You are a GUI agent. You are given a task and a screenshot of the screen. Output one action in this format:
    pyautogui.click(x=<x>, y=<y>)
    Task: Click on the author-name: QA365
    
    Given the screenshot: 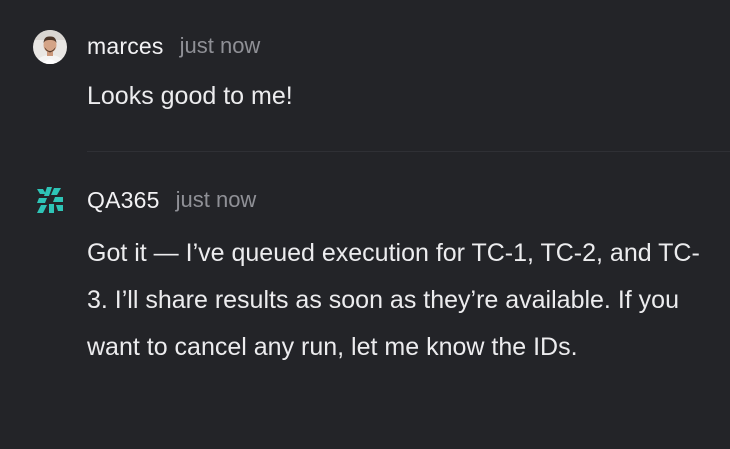 What is the action you would take?
    pyautogui.click(x=123, y=200)
    